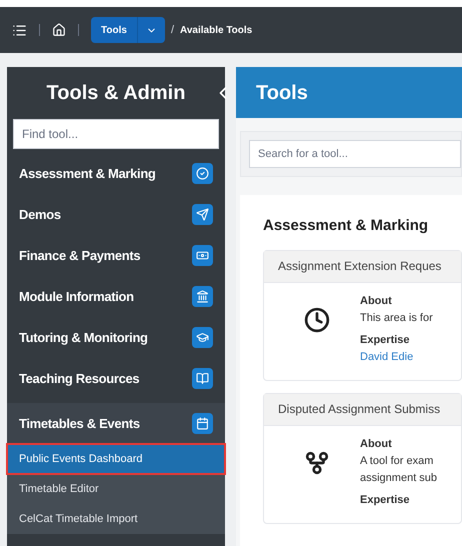 This screenshot has height=546, width=462. What do you see at coordinates (397, 461) in the screenshot?
I see `about-text: A tool for exam` at bounding box center [397, 461].